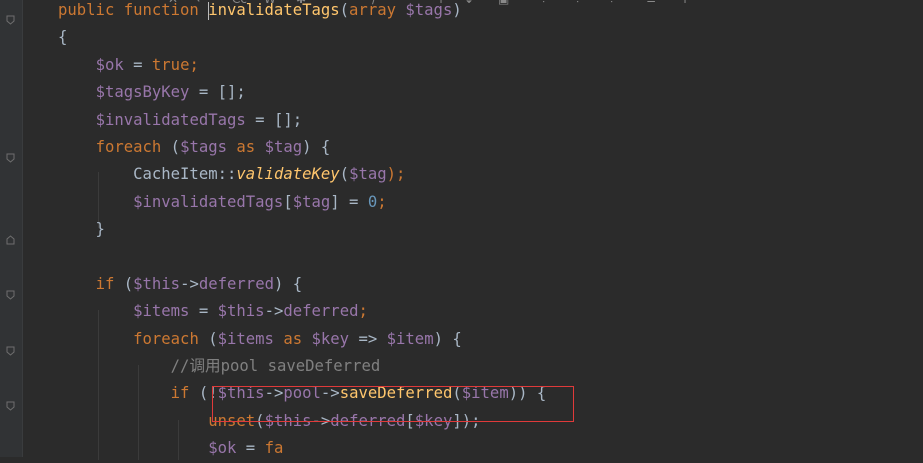 Image resolution: width=923 pixels, height=463 pixels. I want to click on code-token: public function, so click(133, 10).